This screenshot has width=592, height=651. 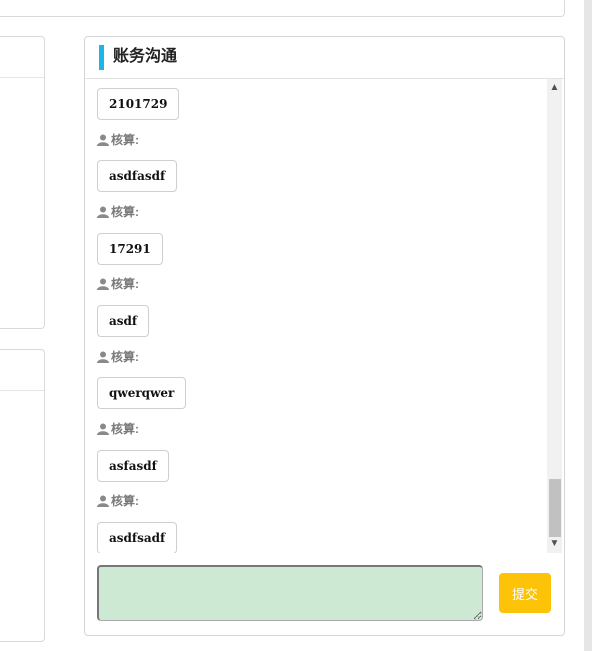 I want to click on message-bubble: asdfasdf, so click(x=137, y=176).